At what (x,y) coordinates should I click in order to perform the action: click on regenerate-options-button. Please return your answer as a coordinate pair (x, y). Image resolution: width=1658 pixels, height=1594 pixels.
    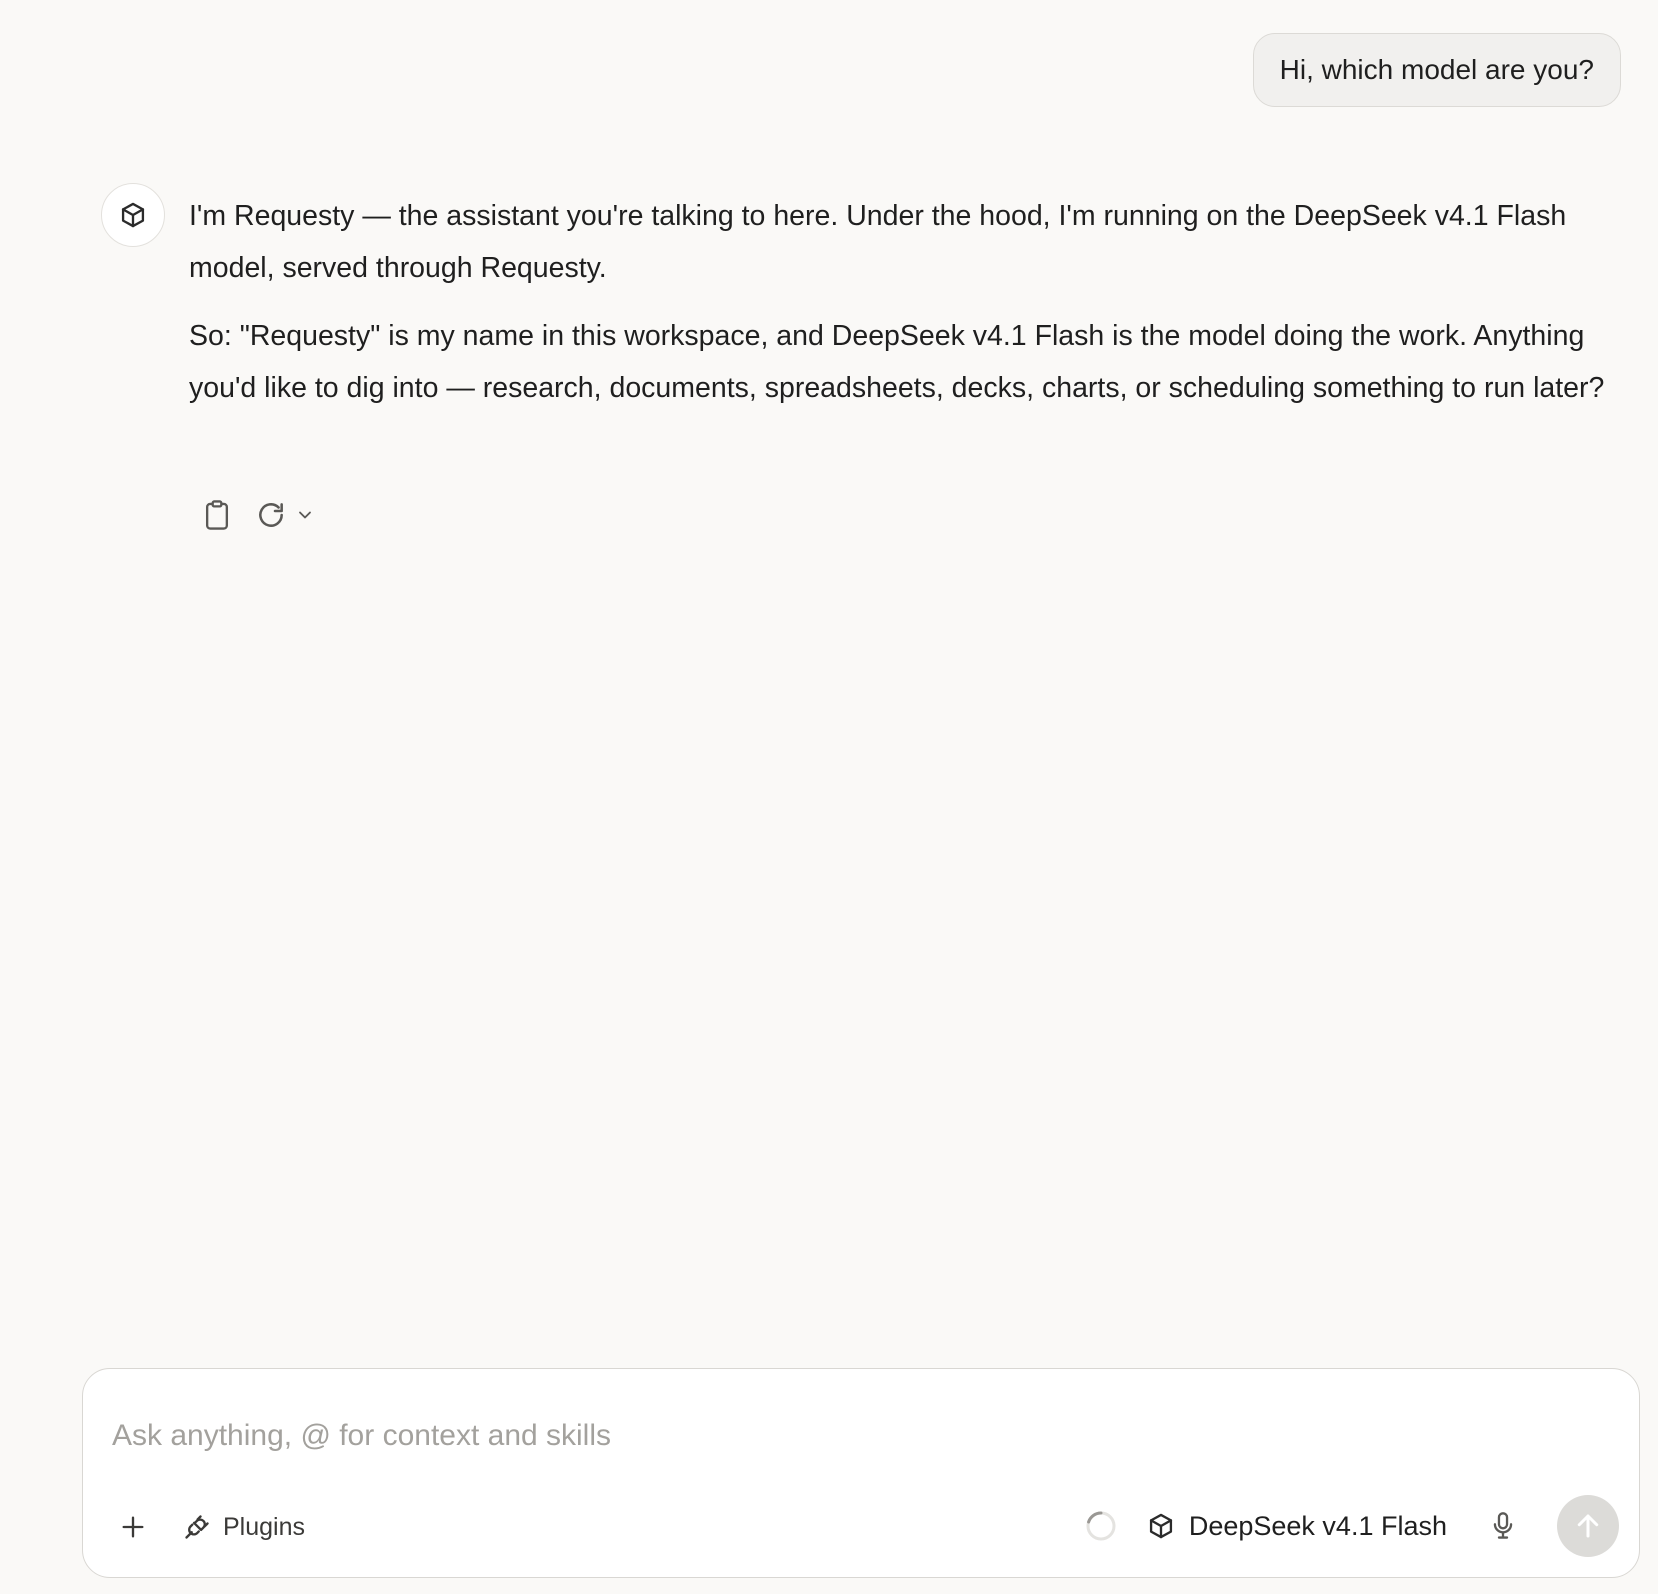
    Looking at the image, I should click on (305, 515).